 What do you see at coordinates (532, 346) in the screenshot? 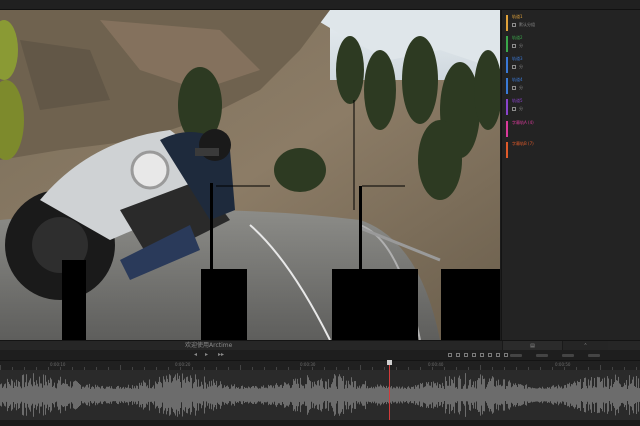
I see `list-icon: ▤` at bounding box center [532, 346].